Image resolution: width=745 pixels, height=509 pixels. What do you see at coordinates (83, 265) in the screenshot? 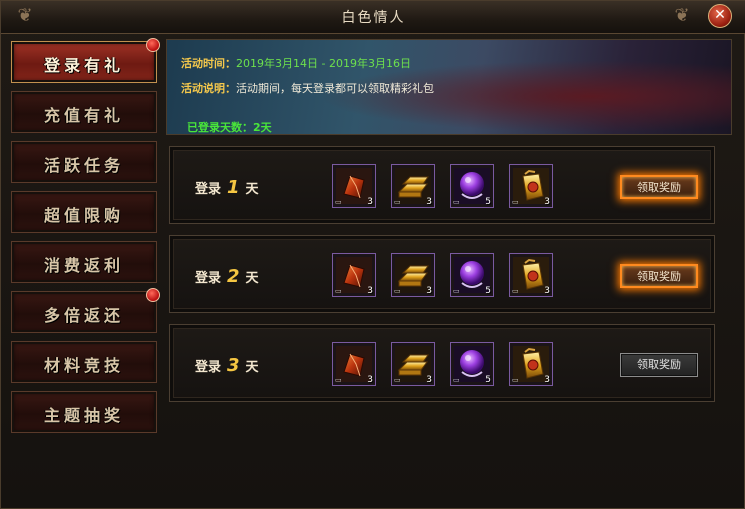
I see `sidebar-item-label: 消费返利` at bounding box center [83, 265].